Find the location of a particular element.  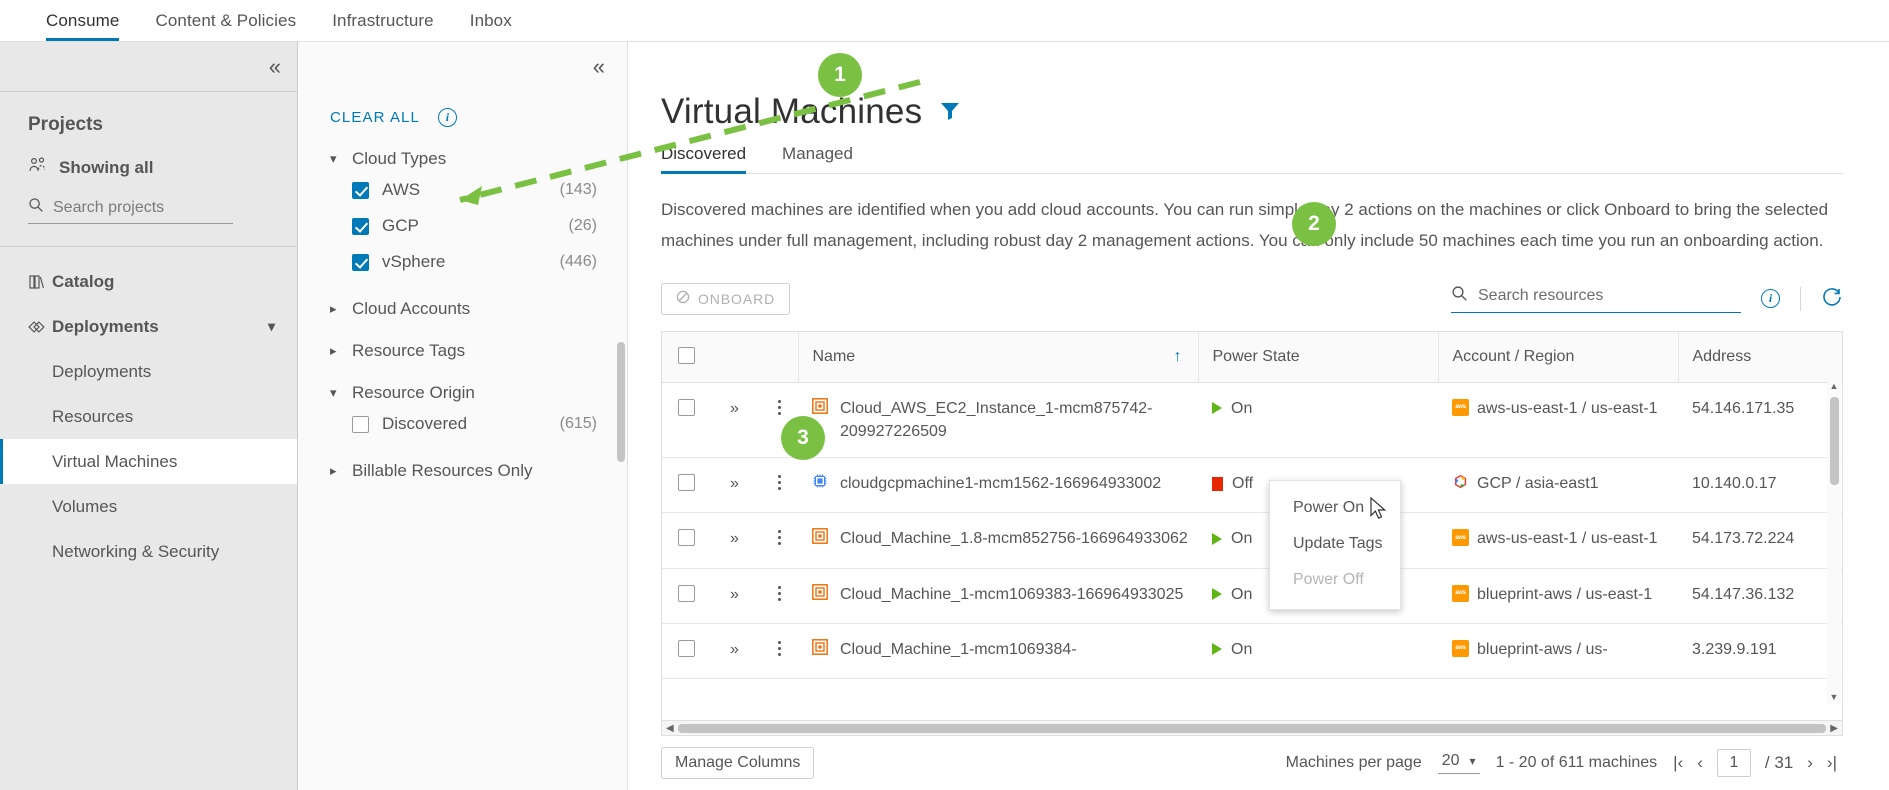

filter-option-gcp: GCP (26) is located at coordinates (462, 226).